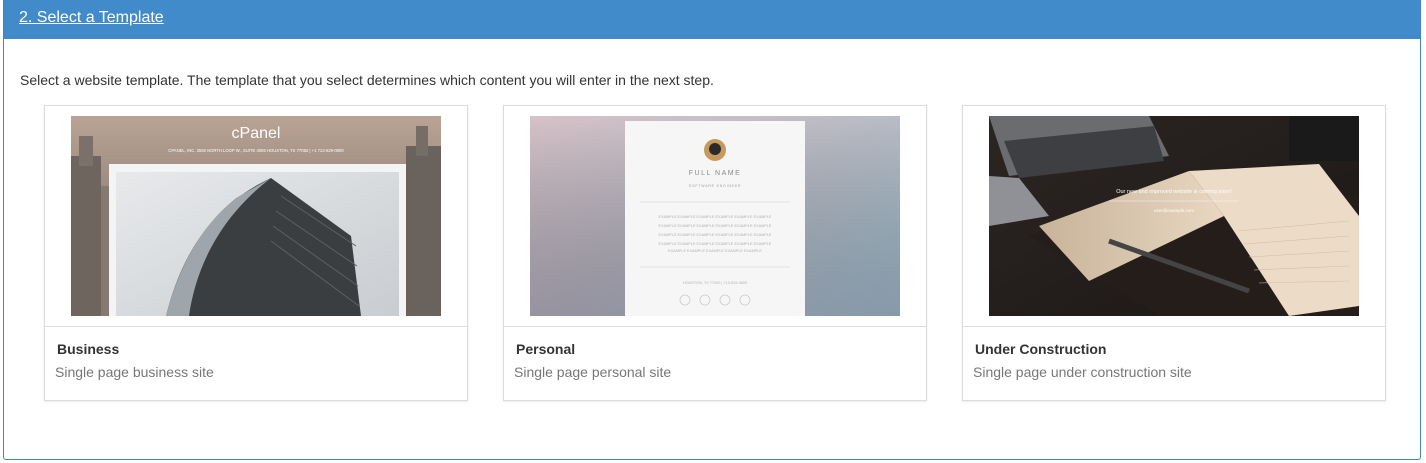 The height and width of the screenshot is (463, 1426). What do you see at coordinates (593, 372) in the screenshot?
I see `template-description: Single page personal site` at bounding box center [593, 372].